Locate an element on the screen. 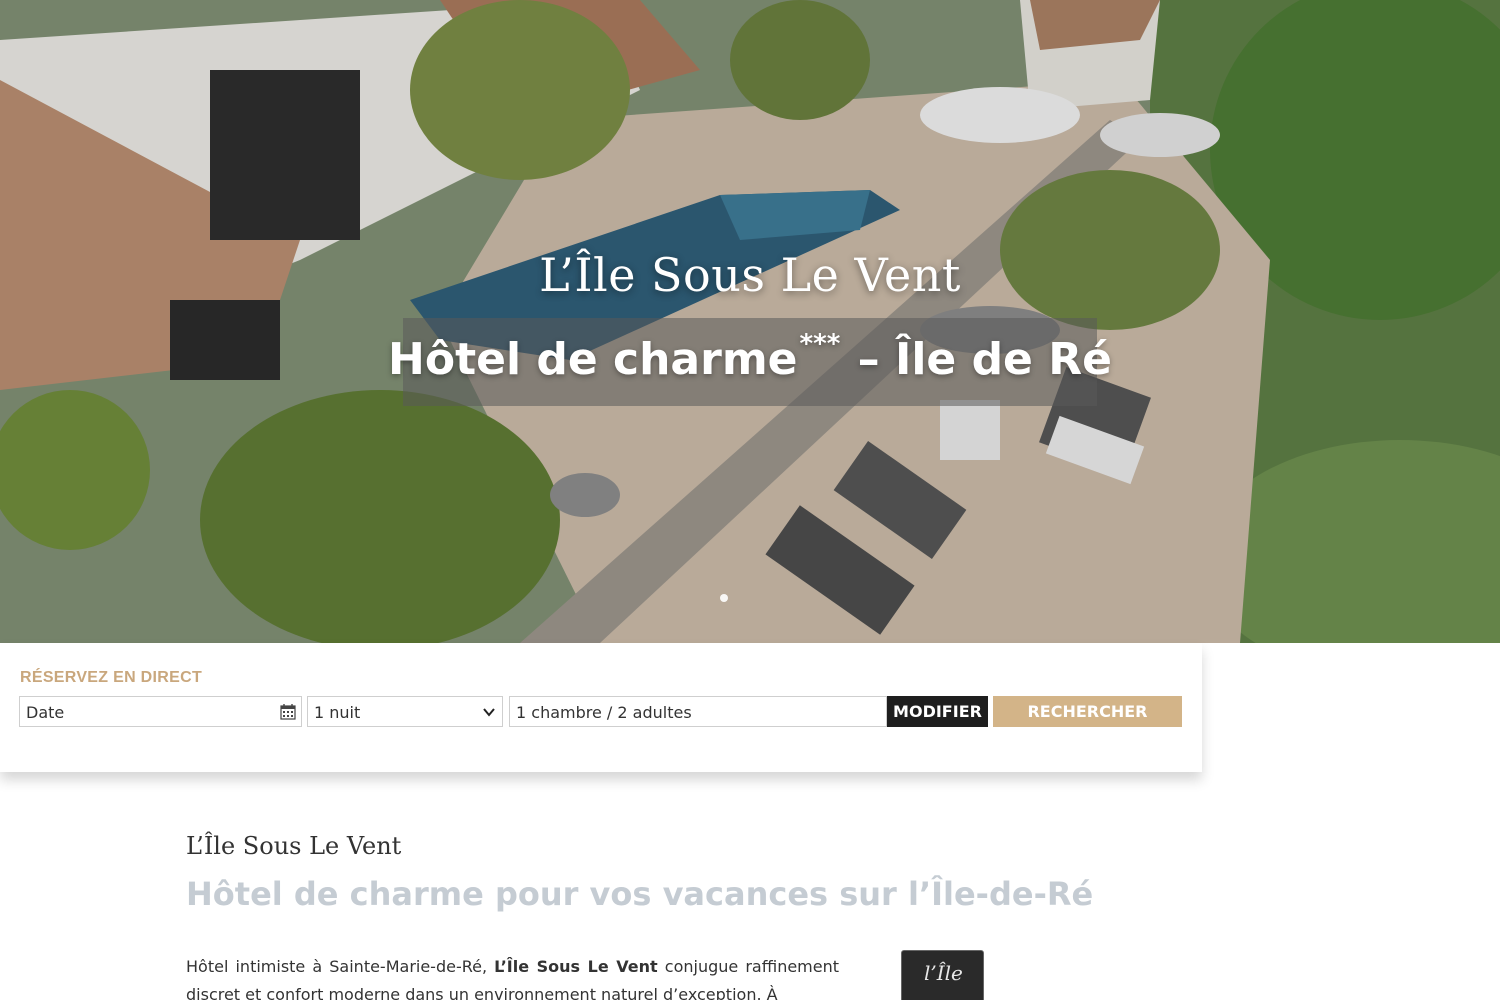 Image resolution: width=1500 pixels, height=1000 pixels. rooms-field: 1 chambre / 2 adultes is located at coordinates (698, 711).